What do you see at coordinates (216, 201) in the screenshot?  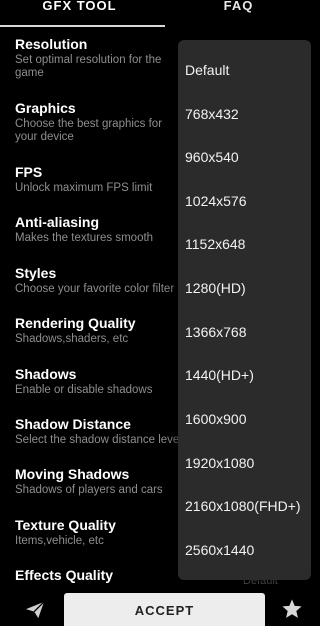 I see `dropdown-option: 1024x576` at bounding box center [216, 201].